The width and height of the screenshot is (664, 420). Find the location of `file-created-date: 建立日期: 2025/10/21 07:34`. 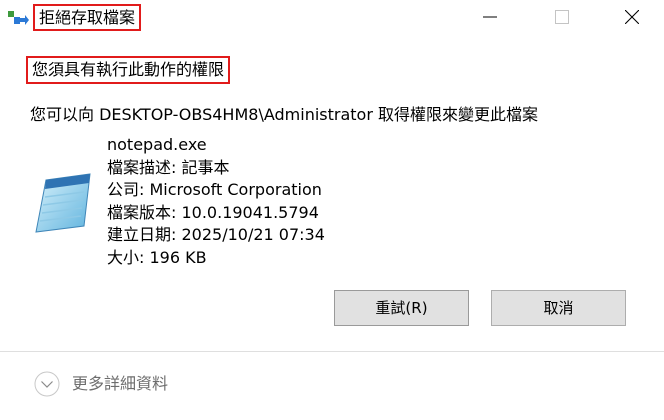

file-created-date: 建立日期: 2025/10/21 07:34 is located at coordinates (216, 234).